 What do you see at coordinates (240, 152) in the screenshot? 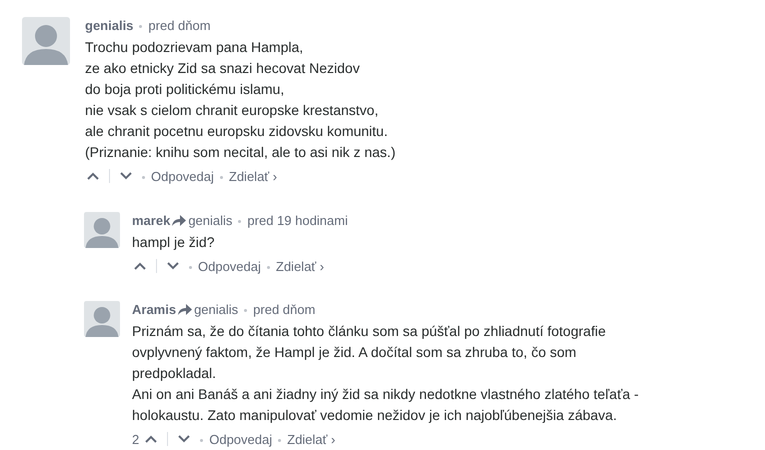
I see `comment-text: (Priznanie: knihu som necital, ale to asi nik z nas.)` at bounding box center [240, 152].